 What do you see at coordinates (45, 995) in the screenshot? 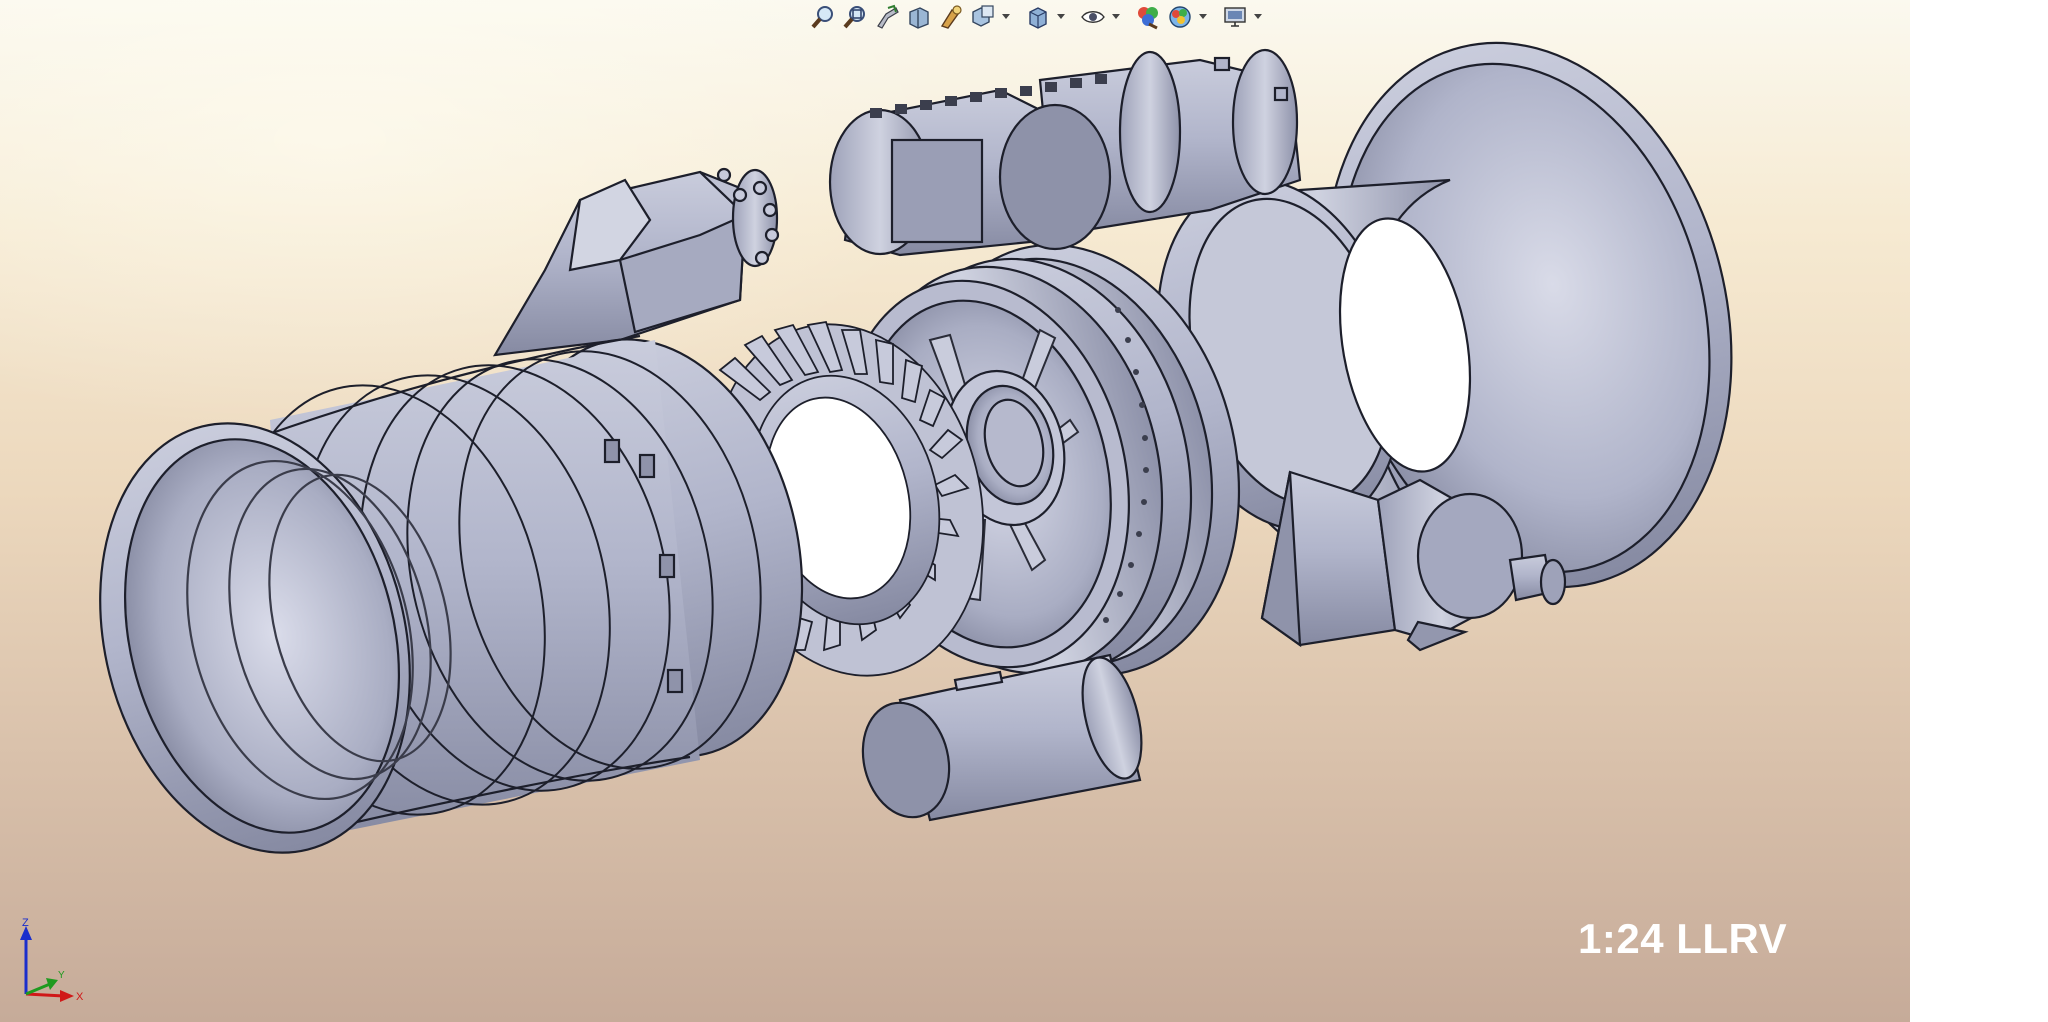
I see `triad-x-axis` at bounding box center [45, 995].